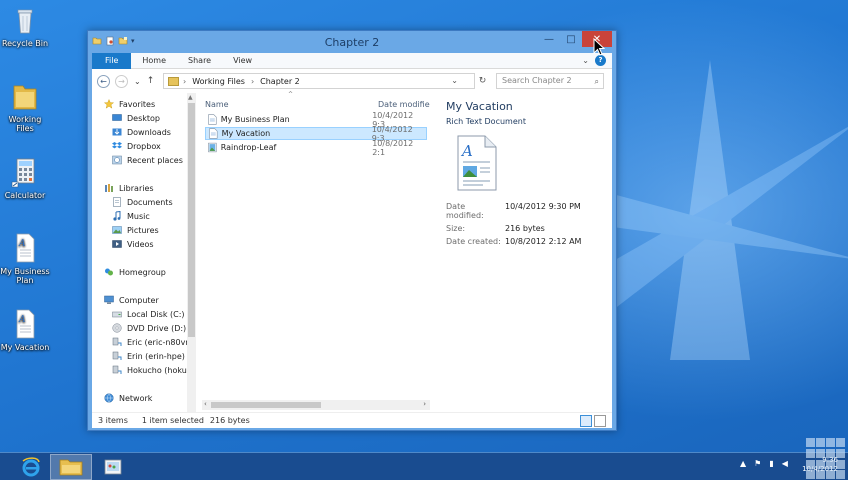 The height and width of the screenshot is (480, 848). What do you see at coordinates (154, 328) in the screenshot?
I see `nav-dvd-drive: DVD Drive (D:) O!` at bounding box center [154, 328].